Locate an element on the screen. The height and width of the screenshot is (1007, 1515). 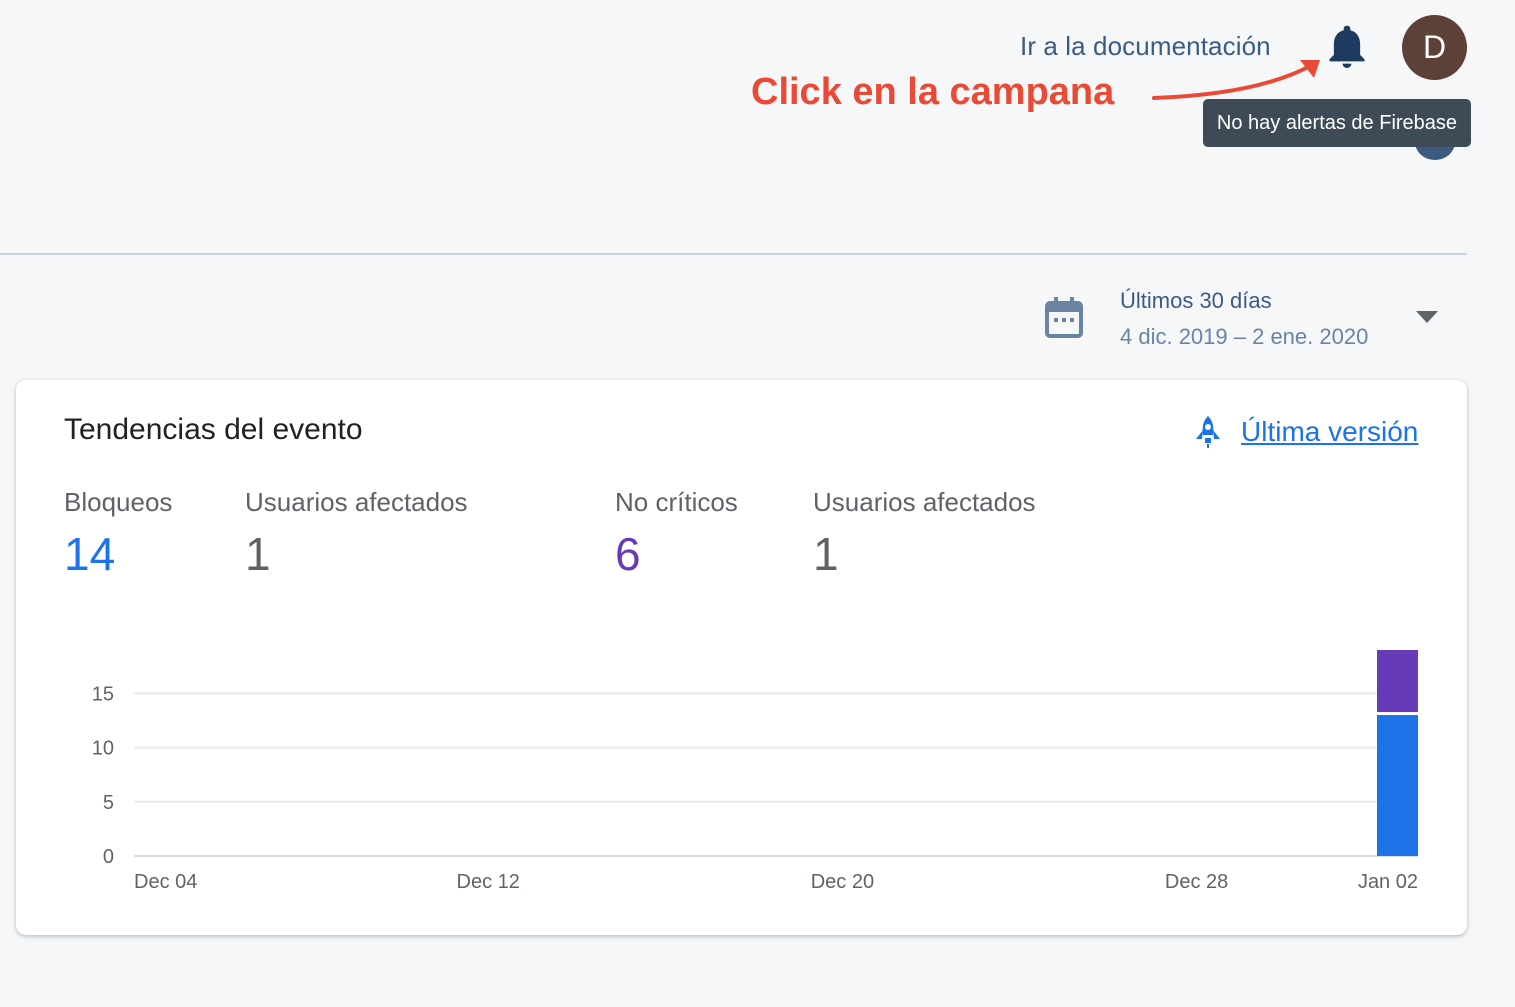
user-avatar: D is located at coordinates (1434, 47).